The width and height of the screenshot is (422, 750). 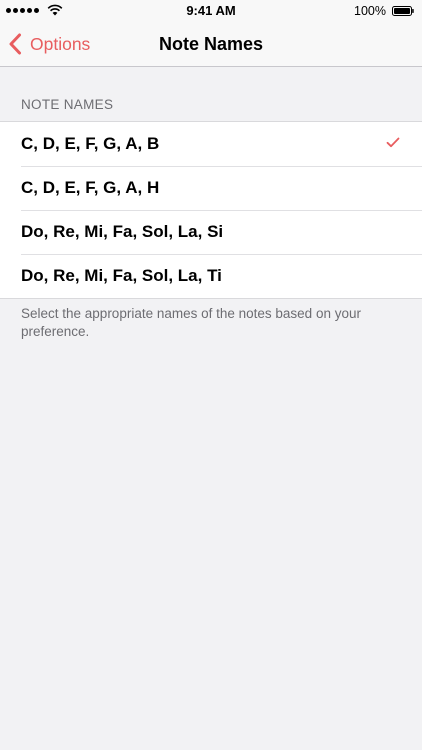 What do you see at coordinates (370, 11) in the screenshot?
I see `battery-percentage: 100%` at bounding box center [370, 11].